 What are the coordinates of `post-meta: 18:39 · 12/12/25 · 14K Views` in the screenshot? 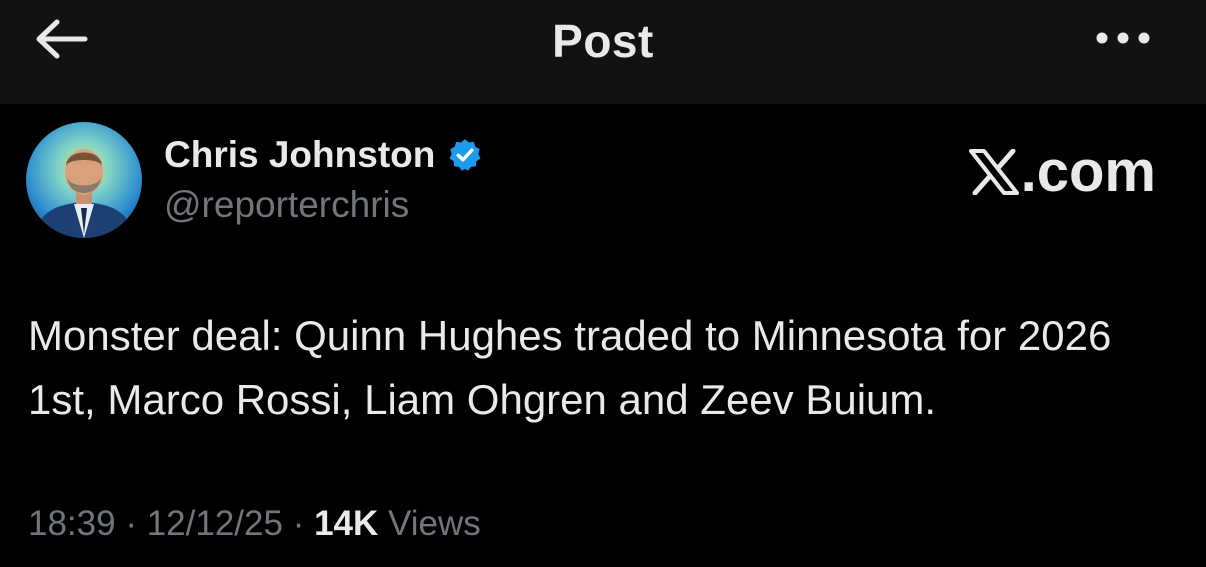 It's located at (254, 524).